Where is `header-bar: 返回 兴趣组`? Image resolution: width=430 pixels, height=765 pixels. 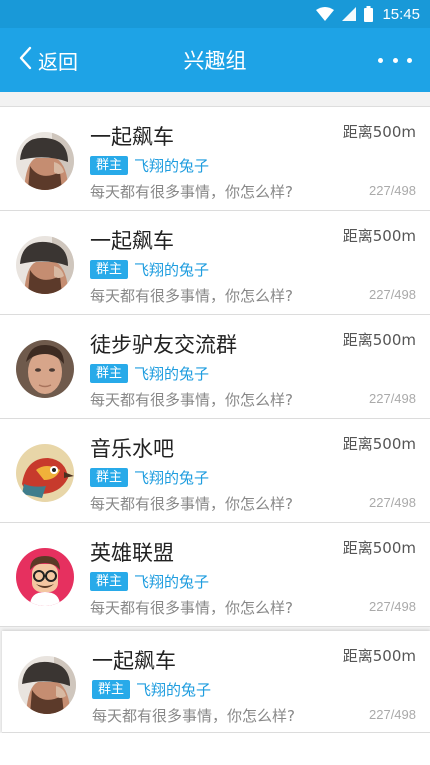
header-bar: 返回 兴趣组 is located at coordinates (215, 60).